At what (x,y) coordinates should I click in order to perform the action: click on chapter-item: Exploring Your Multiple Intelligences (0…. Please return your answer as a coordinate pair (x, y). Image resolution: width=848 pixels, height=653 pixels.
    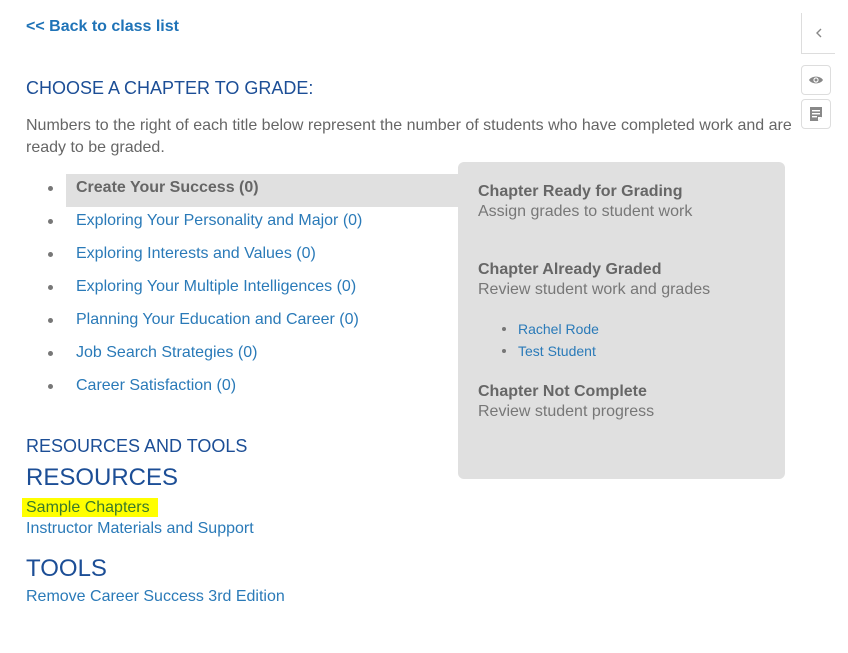
    Looking at the image, I should click on (250, 289).